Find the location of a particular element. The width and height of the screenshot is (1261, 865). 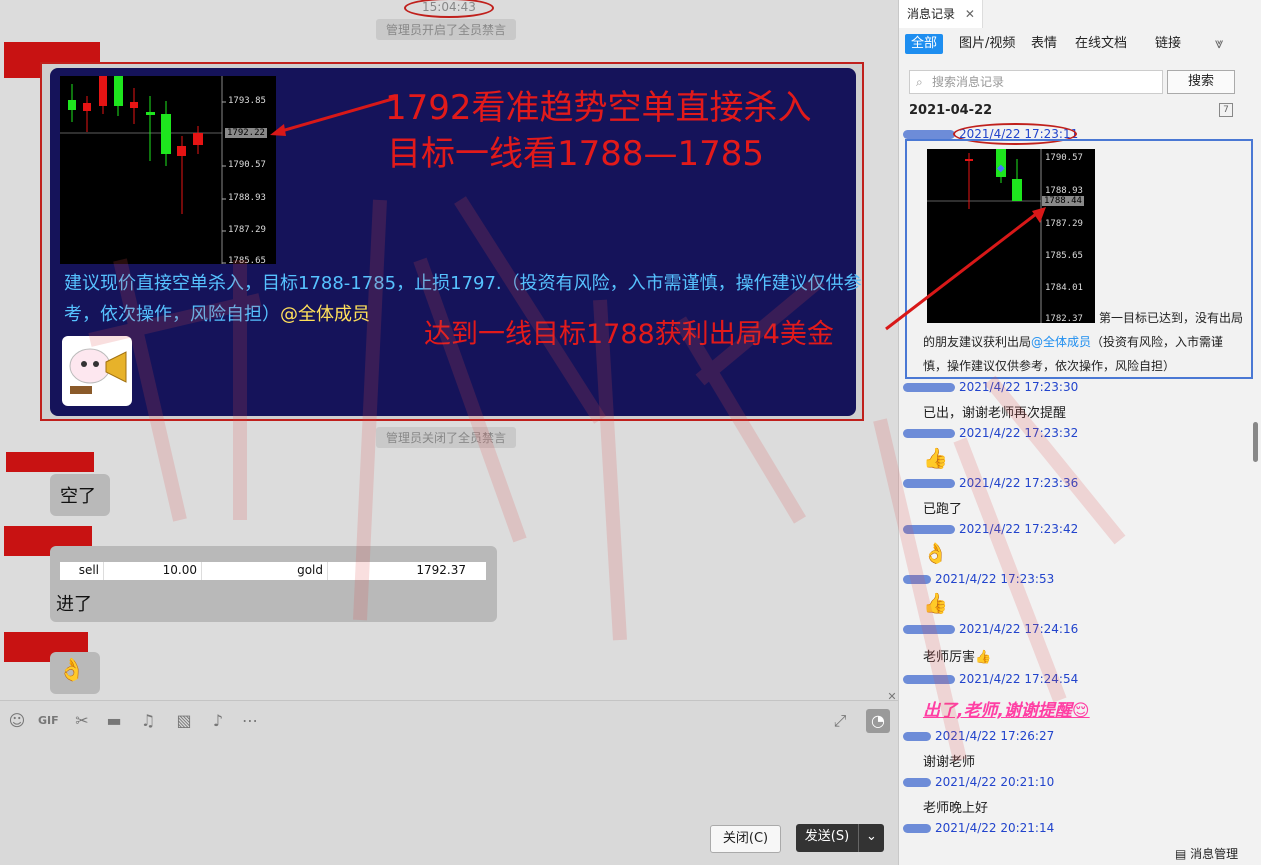

calendar-icon: 7 is located at coordinates (1226, 110).